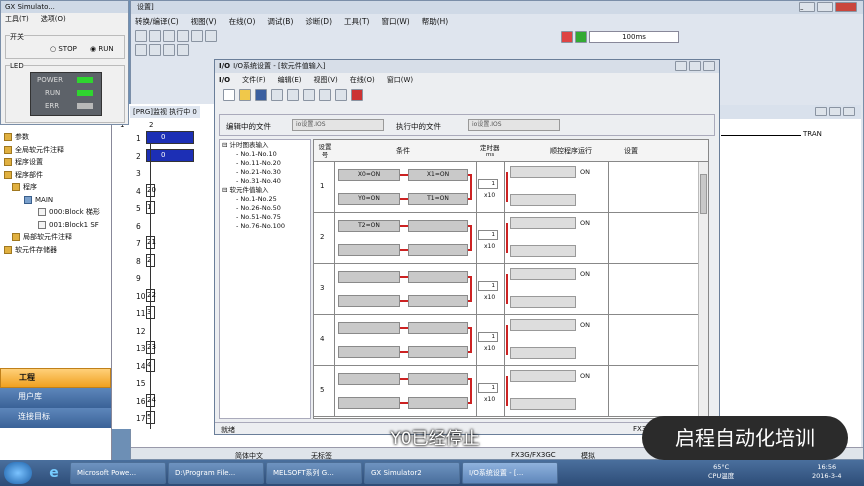  I want to click on grid-scrollbar, so click(703, 290).